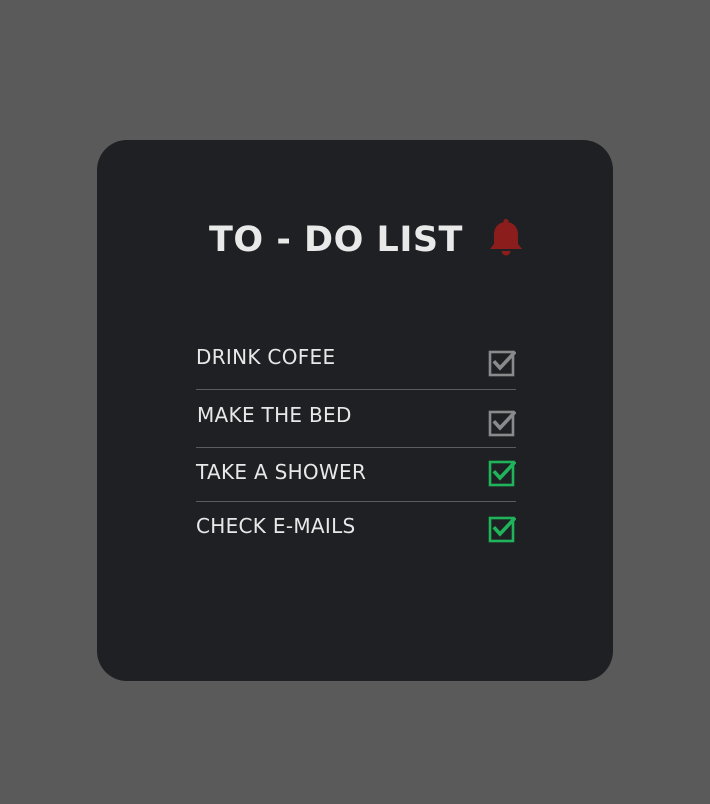  What do you see at coordinates (274, 415) in the screenshot?
I see `todo-label: MAKE THE BED` at bounding box center [274, 415].